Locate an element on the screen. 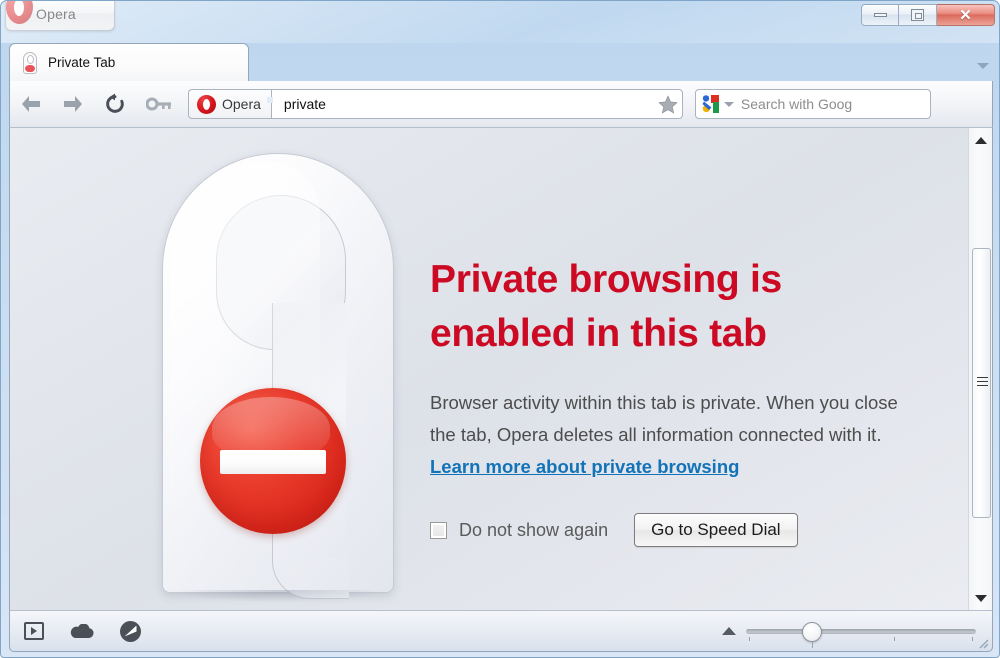  tab-bar: Private Tab is located at coordinates (500, 76).